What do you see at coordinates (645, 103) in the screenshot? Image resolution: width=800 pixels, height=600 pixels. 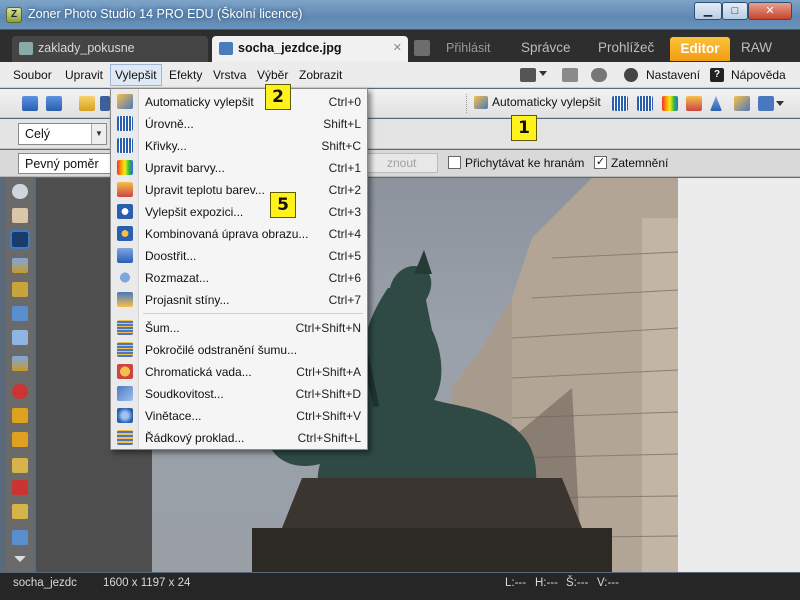 I see `curves-icon` at bounding box center [645, 103].